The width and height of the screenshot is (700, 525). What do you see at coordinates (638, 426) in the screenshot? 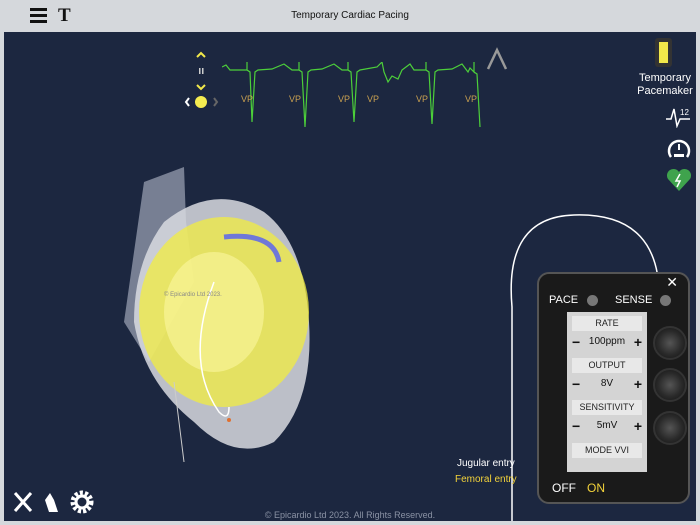
I see `sensitivity-plus-button: +` at bounding box center [638, 426].